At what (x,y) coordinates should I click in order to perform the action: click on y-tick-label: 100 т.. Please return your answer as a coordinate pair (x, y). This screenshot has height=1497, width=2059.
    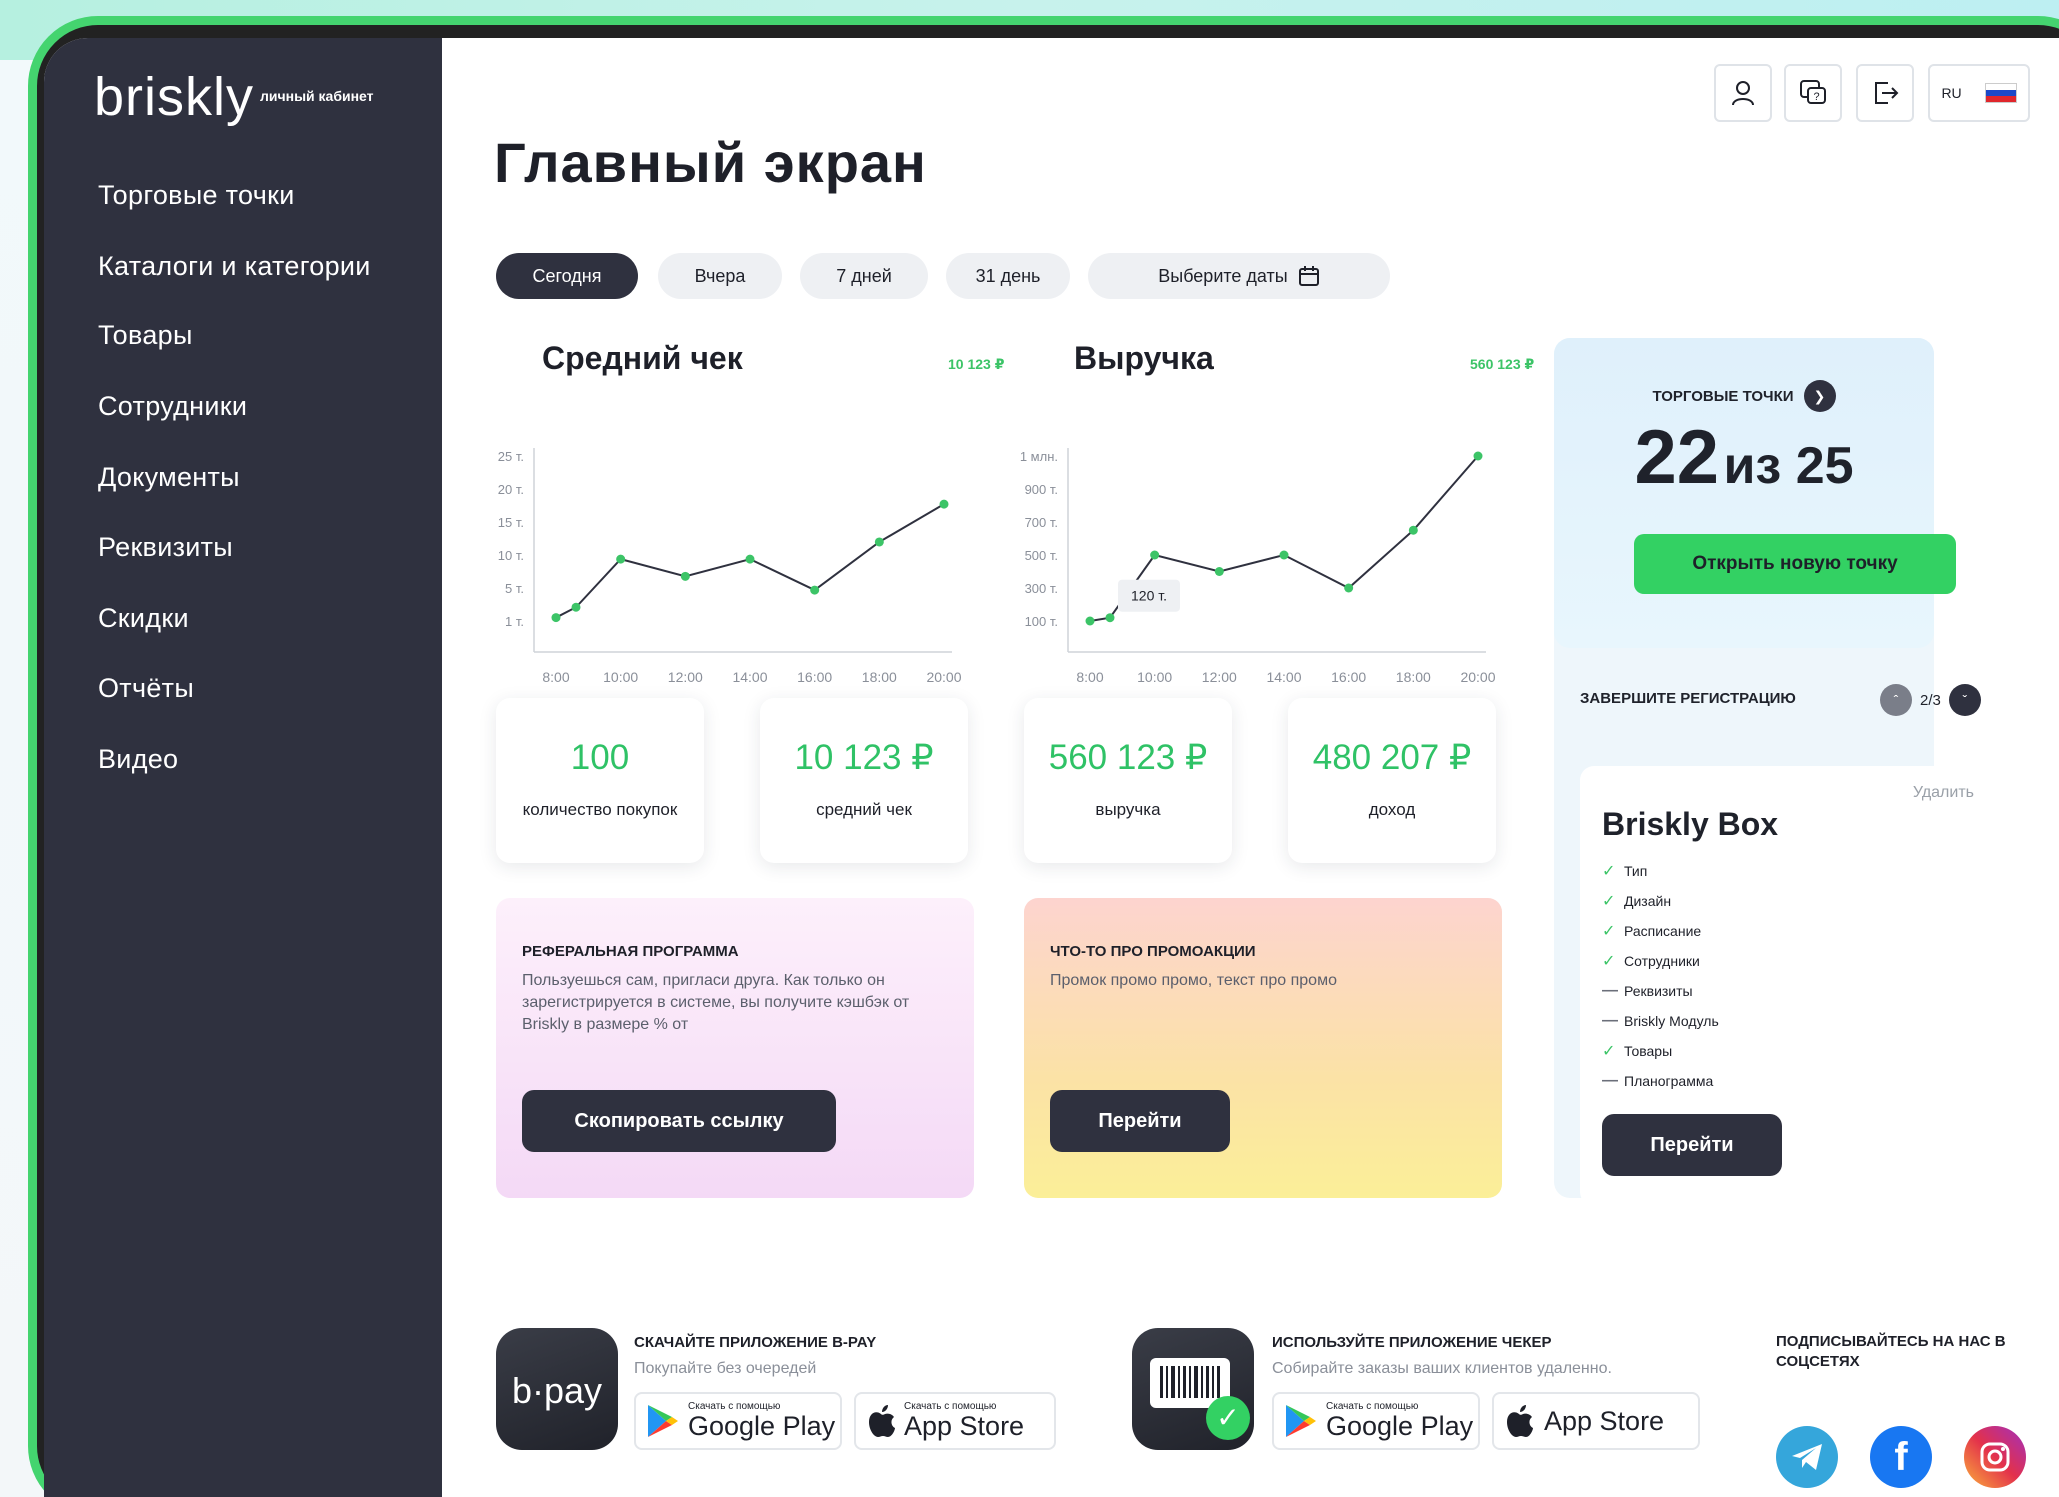
    Looking at the image, I should click on (1041, 621).